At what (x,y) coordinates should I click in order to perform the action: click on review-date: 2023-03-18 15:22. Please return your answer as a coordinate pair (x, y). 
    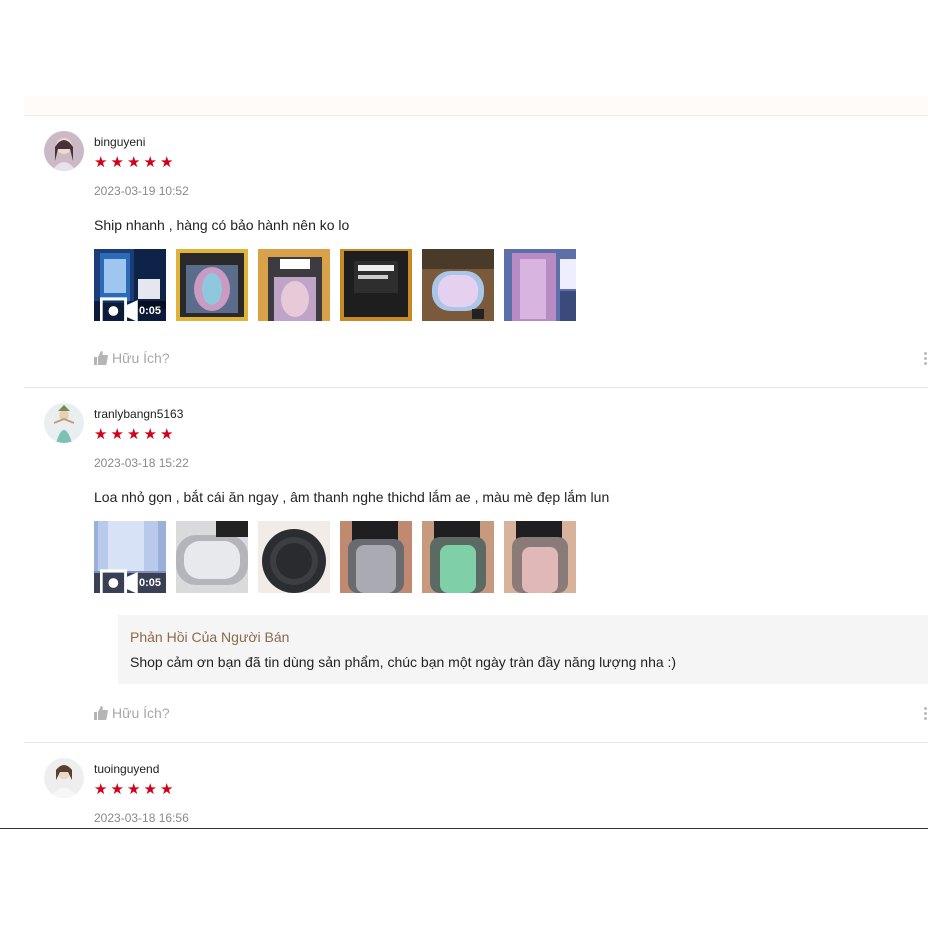
    Looking at the image, I should click on (141, 463).